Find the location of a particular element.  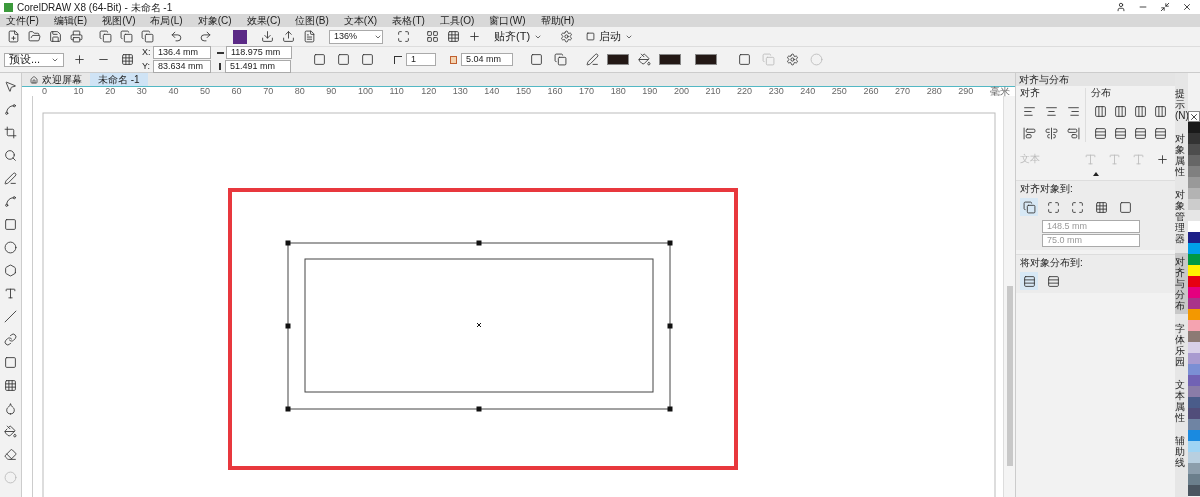

ruler-label: 210 is located at coordinates (713, 91).